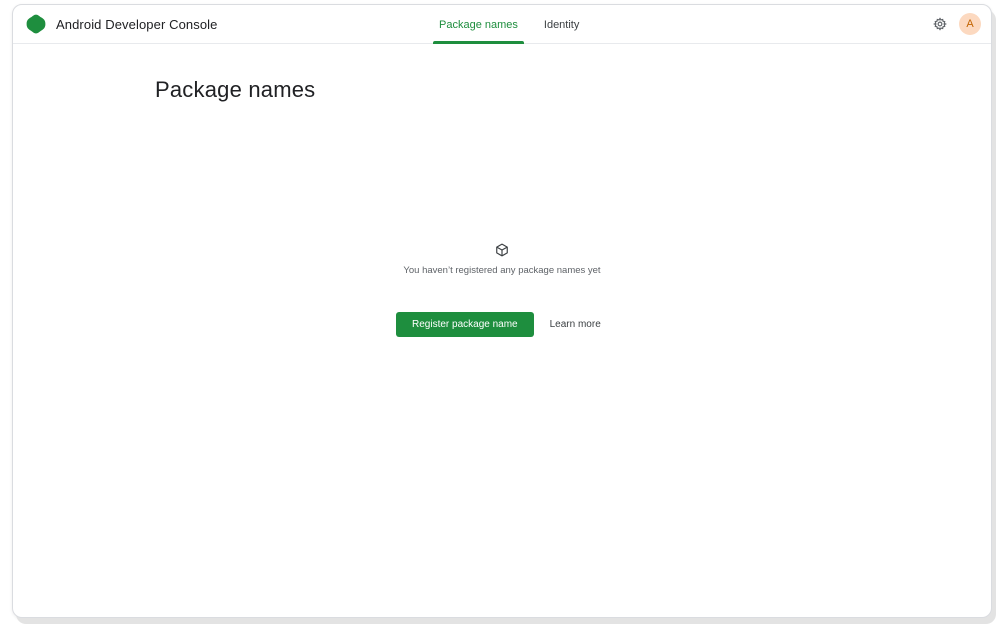 The width and height of the screenshot is (1002, 629). What do you see at coordinates (478, 24) in the screenshot?
I see `tab-package-names: Package names` at bounding box center [478, 24].